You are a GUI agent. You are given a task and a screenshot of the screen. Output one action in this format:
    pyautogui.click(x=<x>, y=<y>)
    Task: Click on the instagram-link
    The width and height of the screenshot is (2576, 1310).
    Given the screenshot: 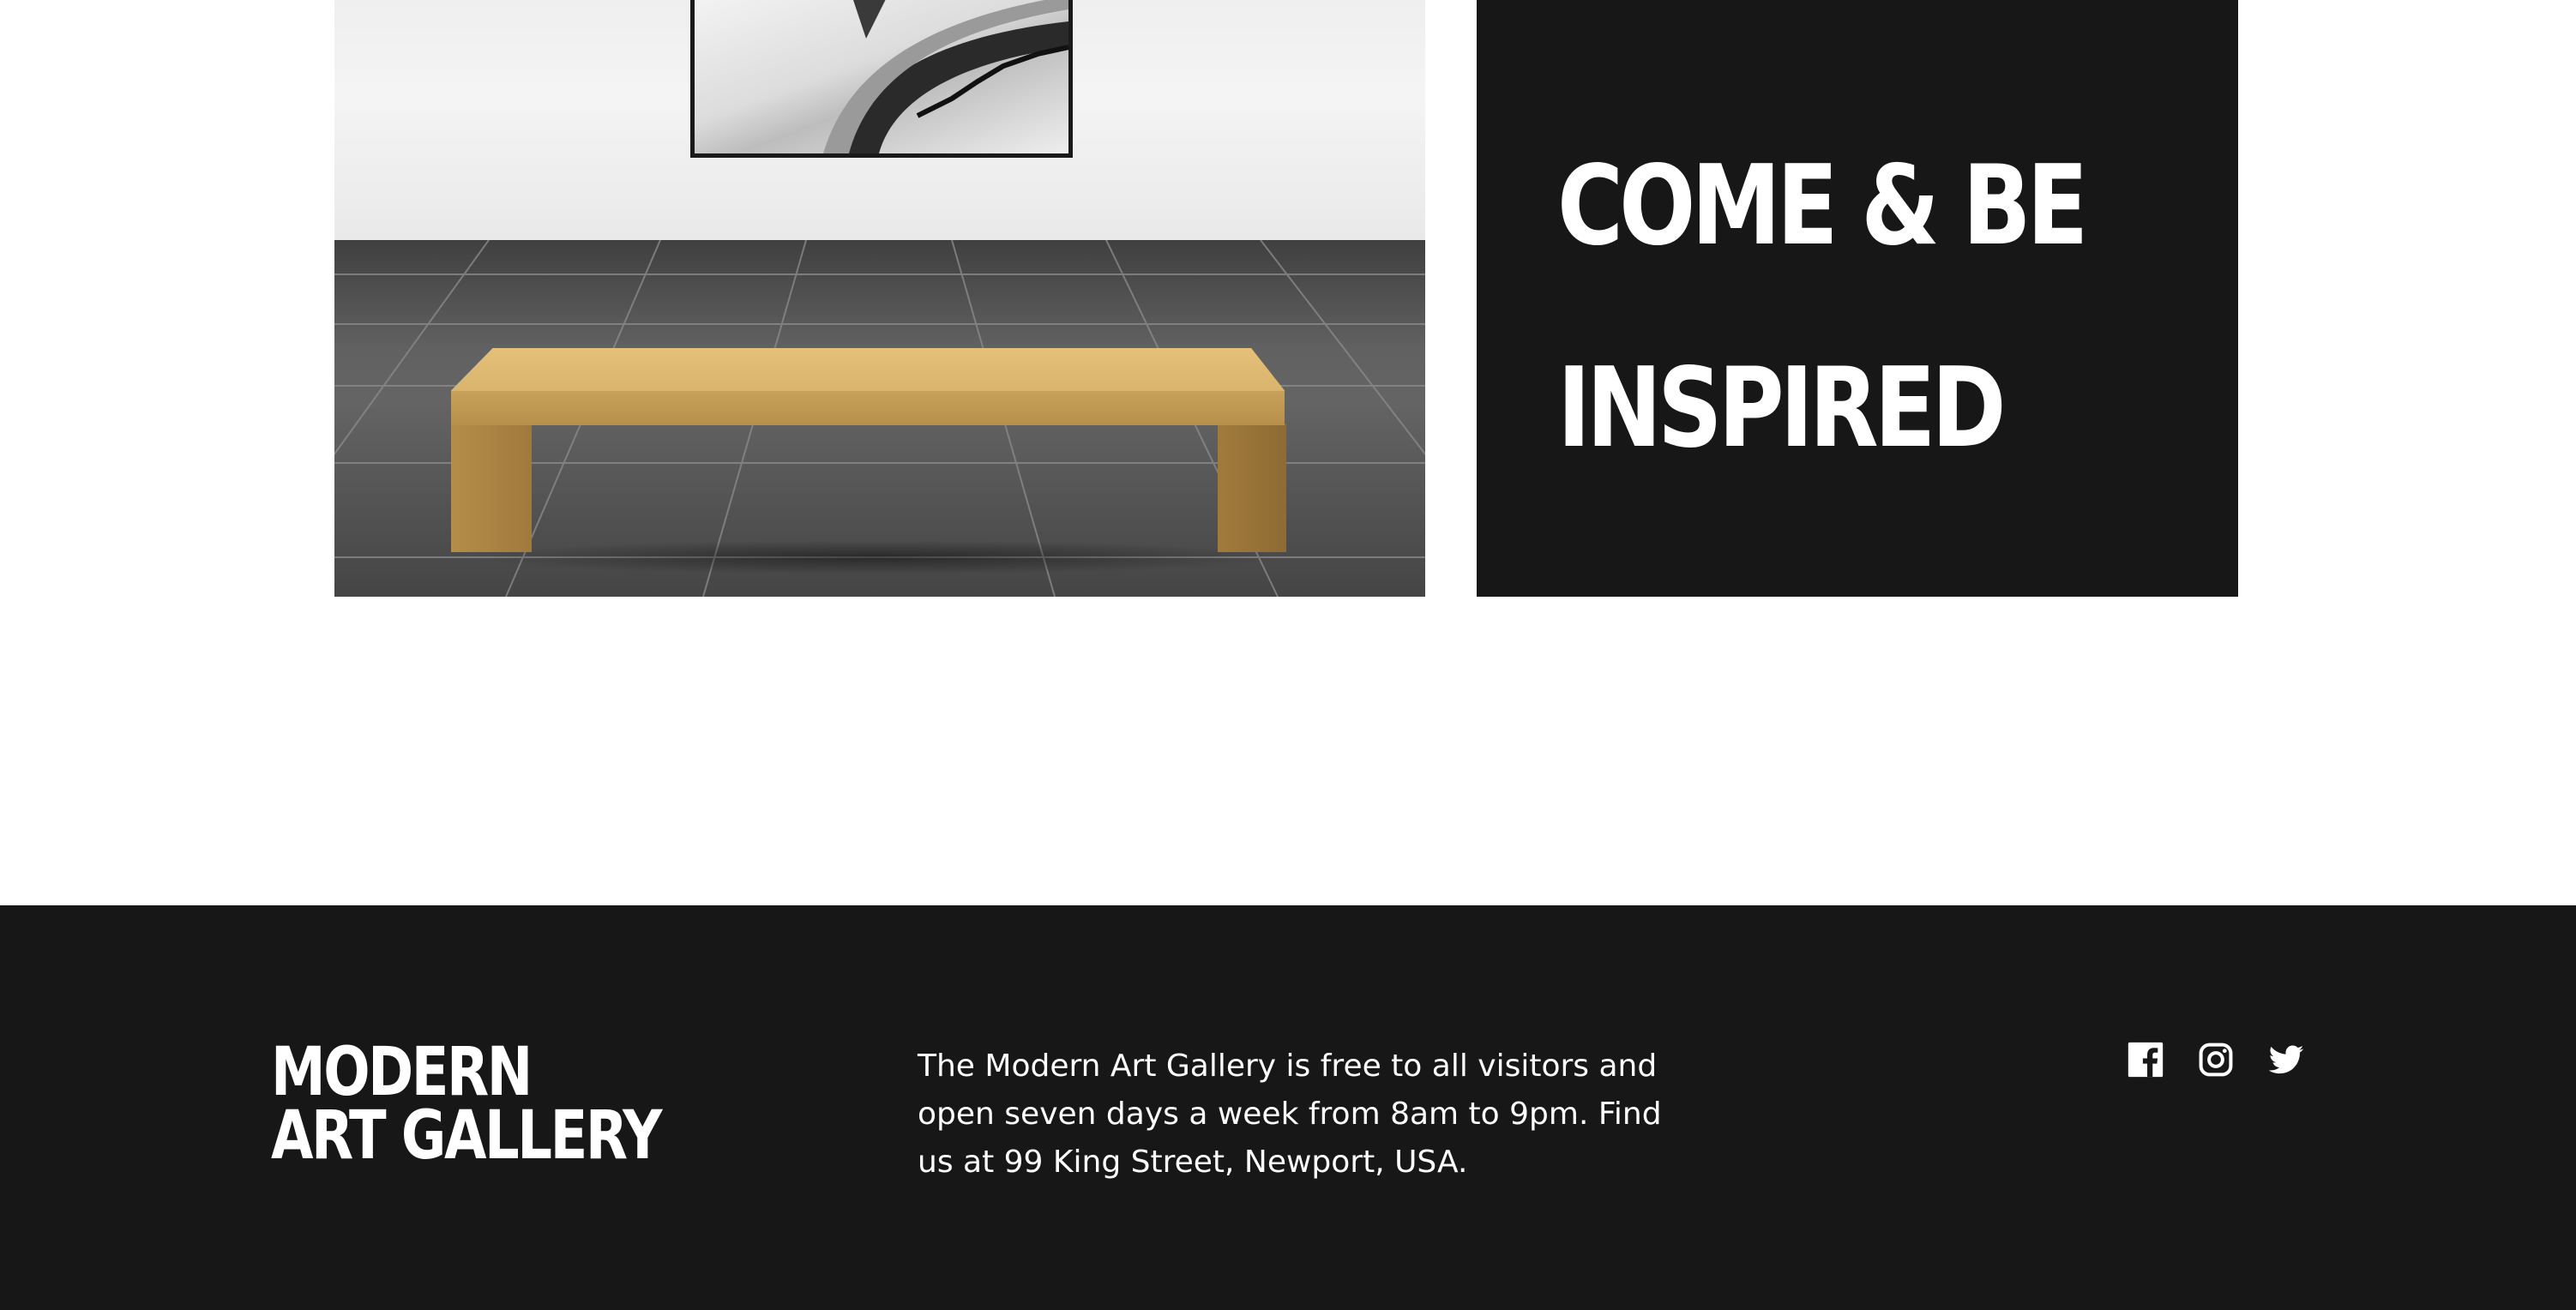 What is the action you would take?
    pyautogui.click(x=2216, y=1060)
    